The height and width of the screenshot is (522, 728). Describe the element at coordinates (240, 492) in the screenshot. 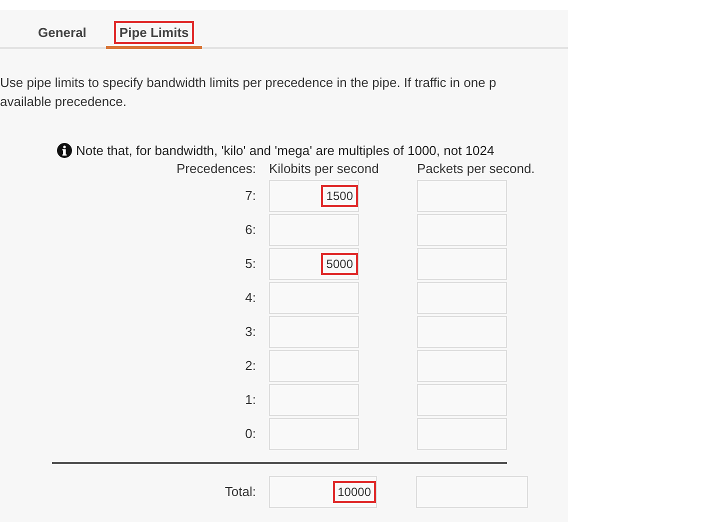

I see `total-label: Total:` at that location.